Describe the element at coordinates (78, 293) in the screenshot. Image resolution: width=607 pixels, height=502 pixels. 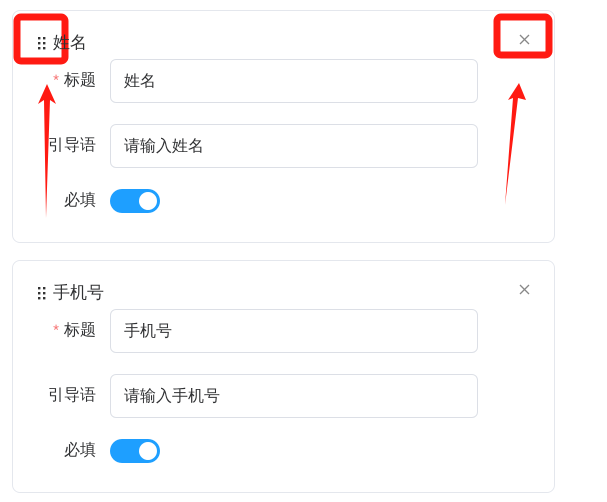
I see `card-title: 手机号` at that location.